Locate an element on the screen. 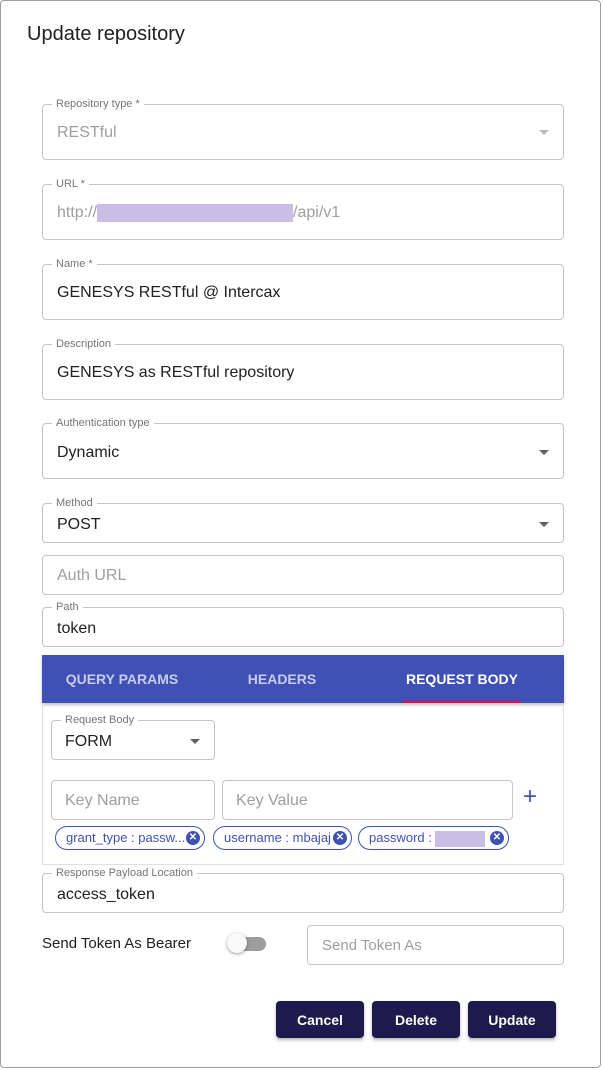 Image resolution: width=603 pixels, height=1070 pixels. url-suffix: /api/v1 is located at coordinates (317, 213).